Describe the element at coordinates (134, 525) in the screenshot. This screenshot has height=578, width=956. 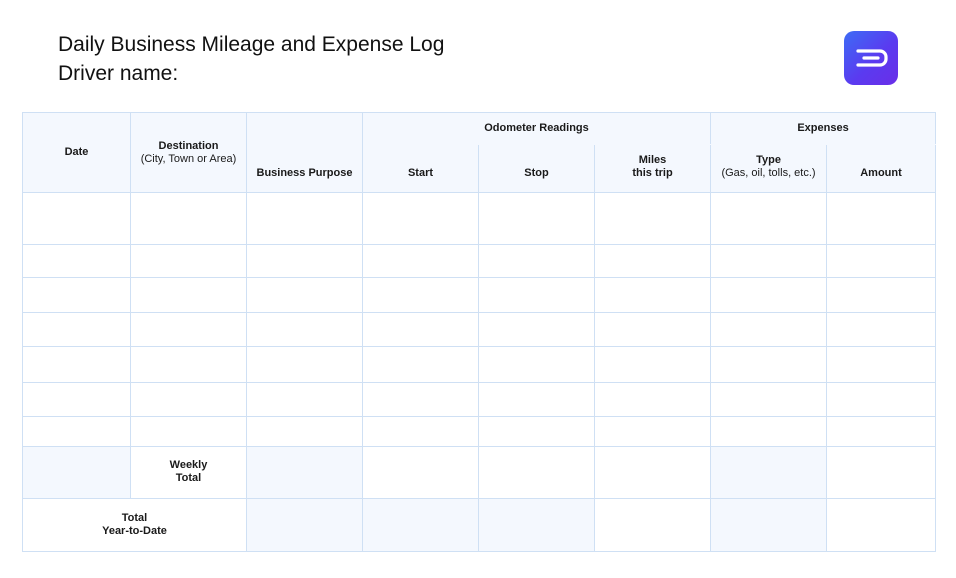
I see `ytd-total-label: Total Year-to-Date` at that location.